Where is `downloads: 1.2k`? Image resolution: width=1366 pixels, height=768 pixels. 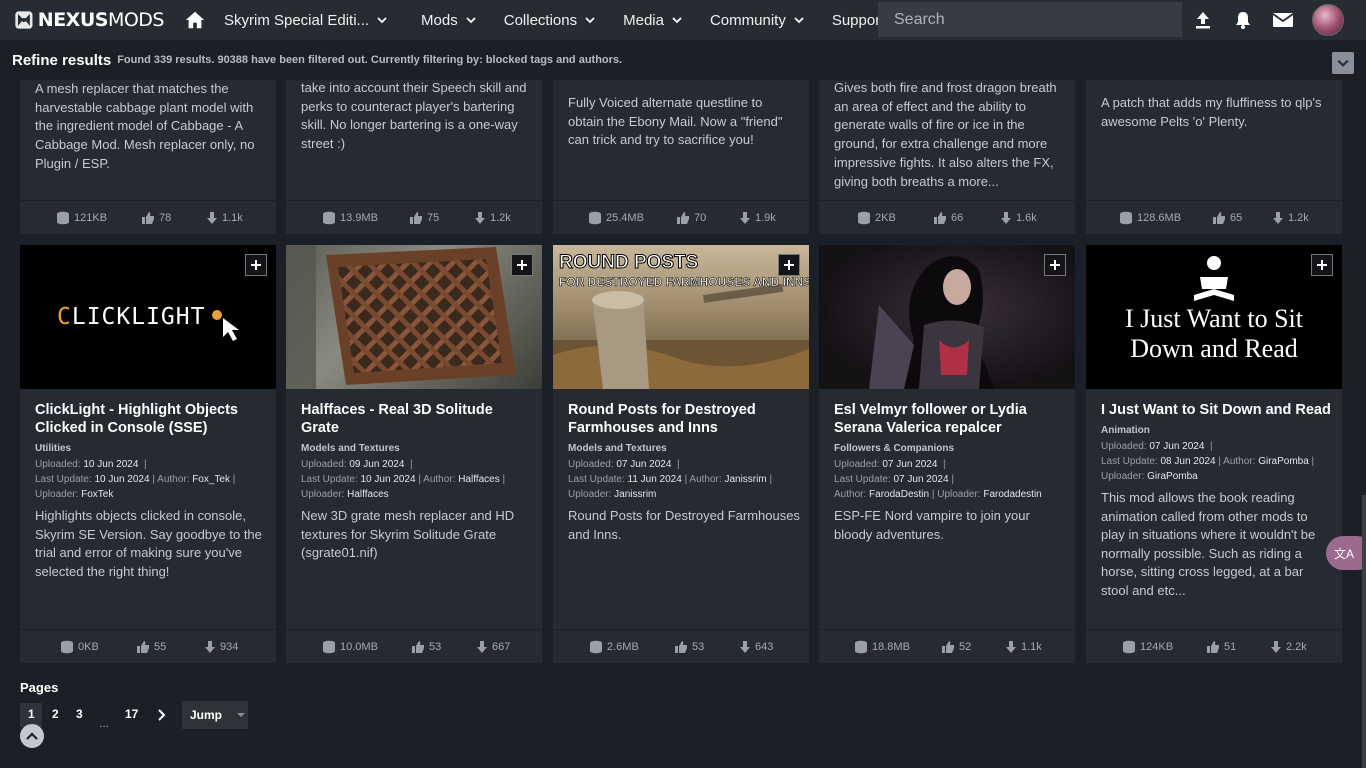
downloads: 1.2k is located at coordinates (492, 218).